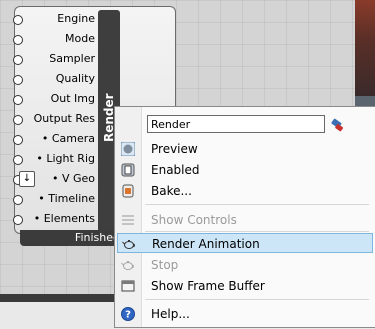 This screenshot has width=375, height=329. I want to click on input-camera: • Camera, so click(54, 139).